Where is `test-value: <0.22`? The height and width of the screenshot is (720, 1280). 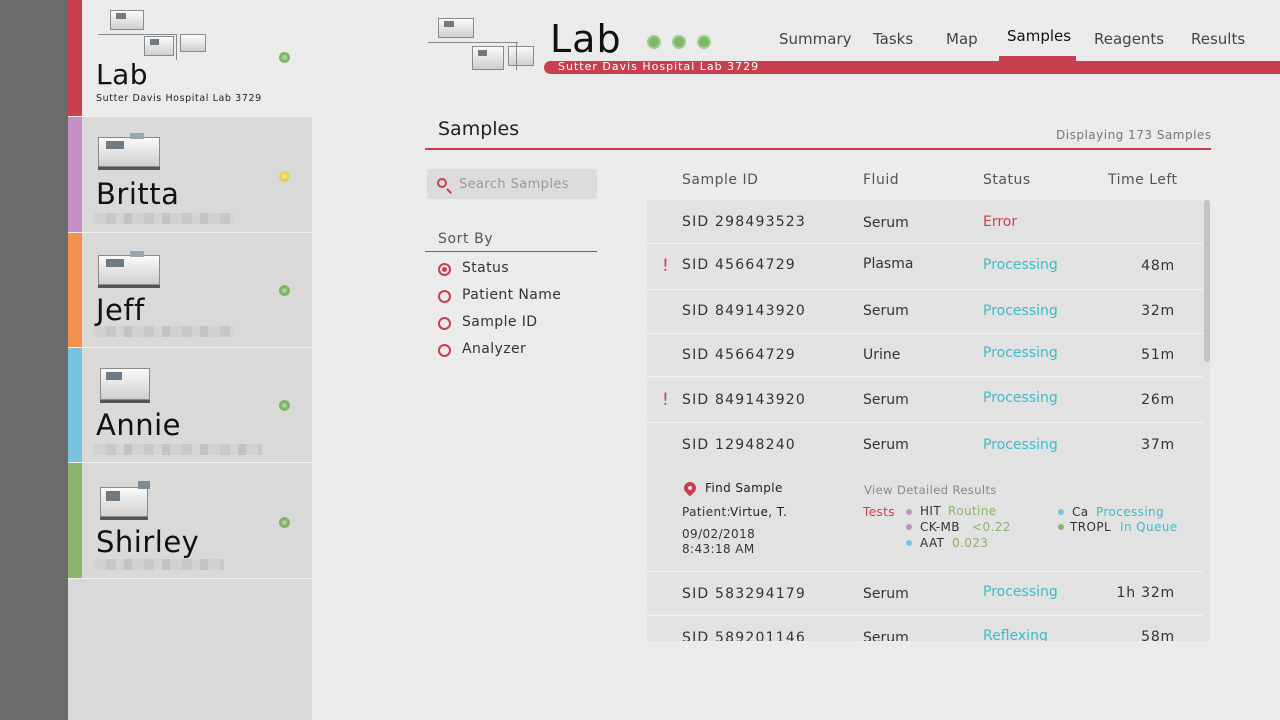
test-value: <0.22 is located at coordinates (991, 527).